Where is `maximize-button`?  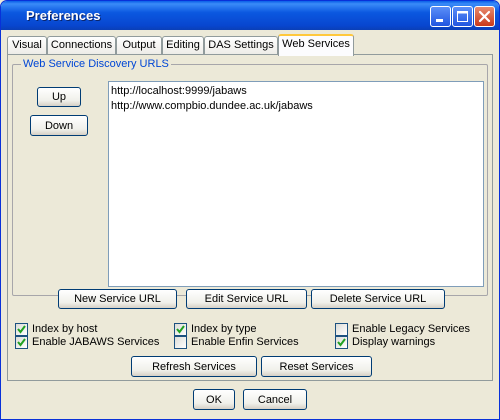 maximize-button is located at coordinates (462, 16).